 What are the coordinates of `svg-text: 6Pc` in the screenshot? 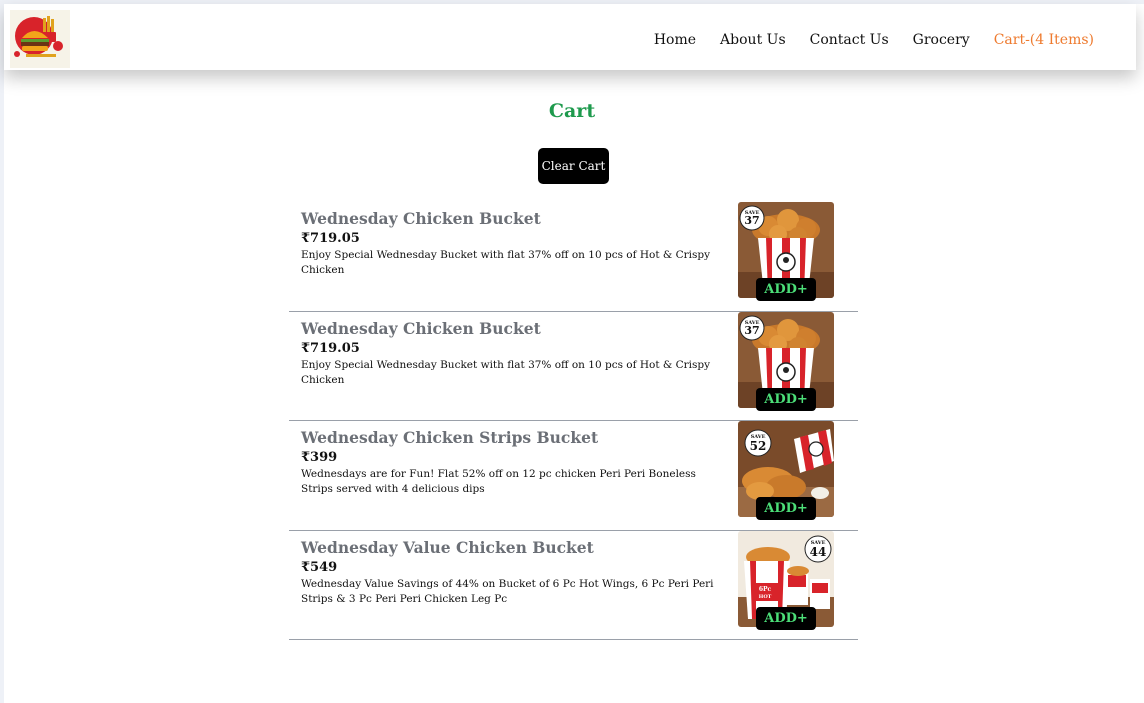 It's located at (765, 589).